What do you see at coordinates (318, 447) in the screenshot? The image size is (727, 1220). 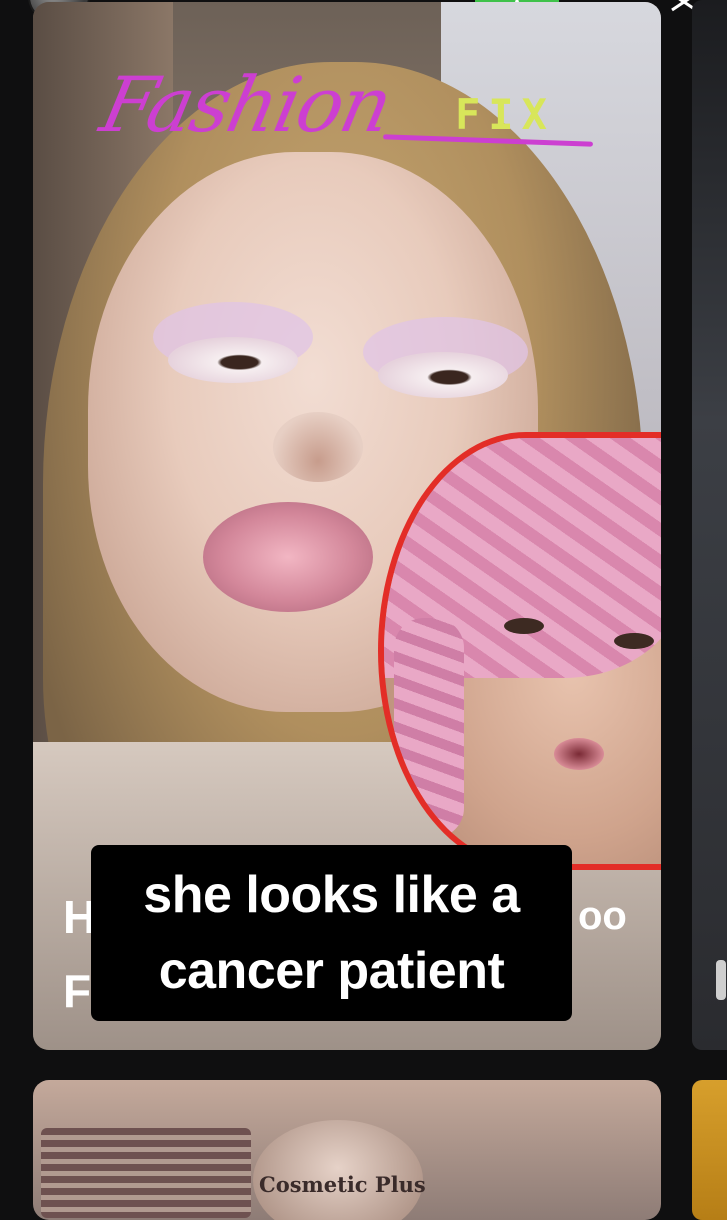 I see `nose` at bounding box center [318, 447].